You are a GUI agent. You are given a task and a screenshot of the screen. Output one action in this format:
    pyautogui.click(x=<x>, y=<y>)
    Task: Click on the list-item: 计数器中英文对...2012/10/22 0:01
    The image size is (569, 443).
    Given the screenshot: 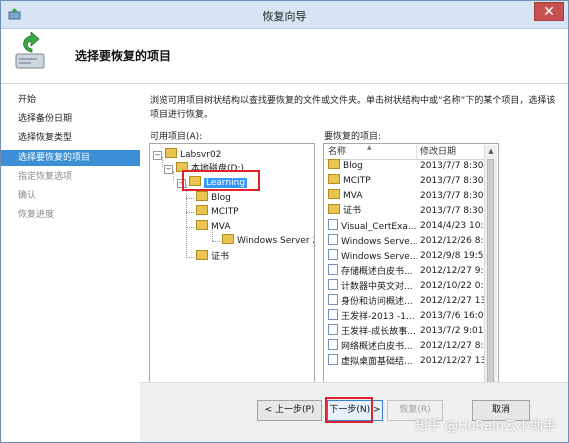 What is the action you would take?
    pyautogui.click(x=405, y=286)
    